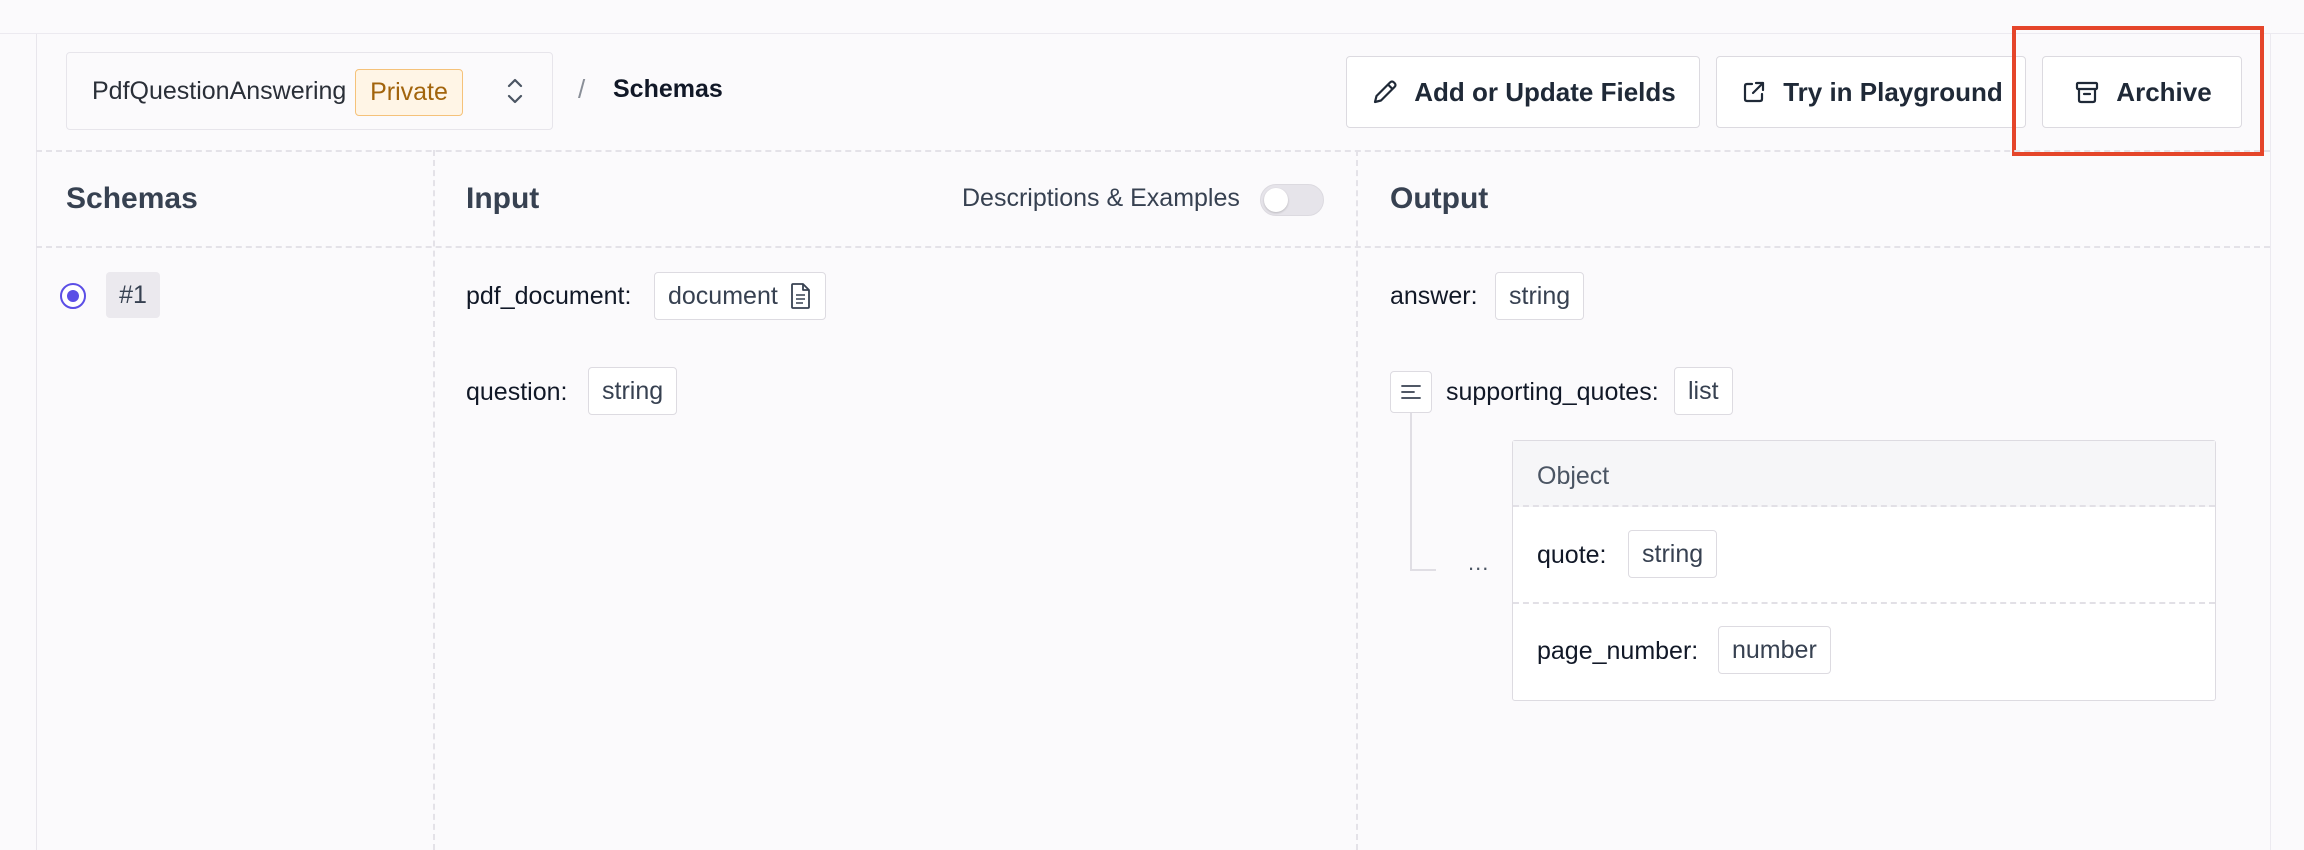  What do you see at coordinates (723, 295) in the screenshot?
I see `type-label: document` at bounding box center [723, 295].